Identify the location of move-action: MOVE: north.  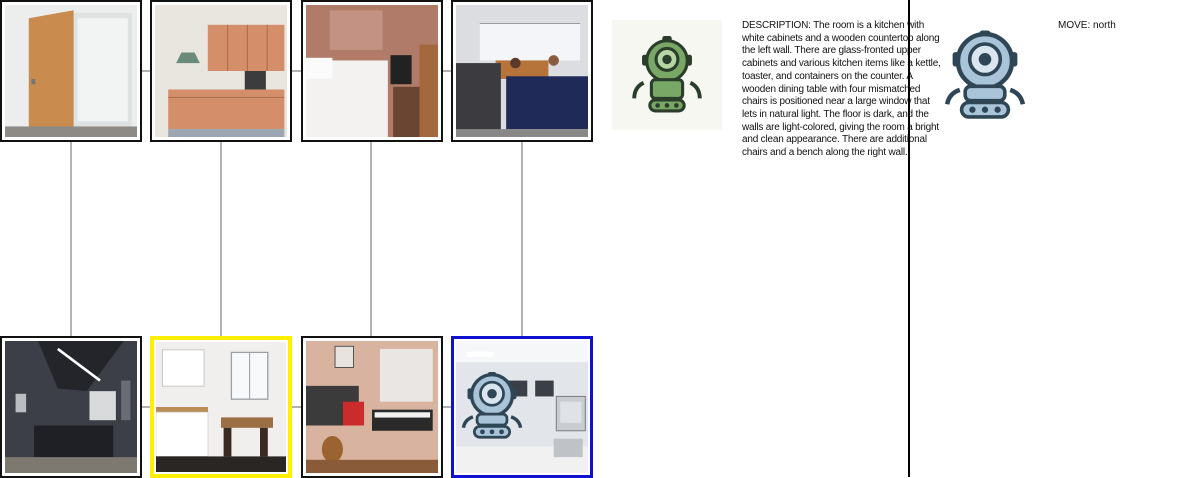
(1087, 25).